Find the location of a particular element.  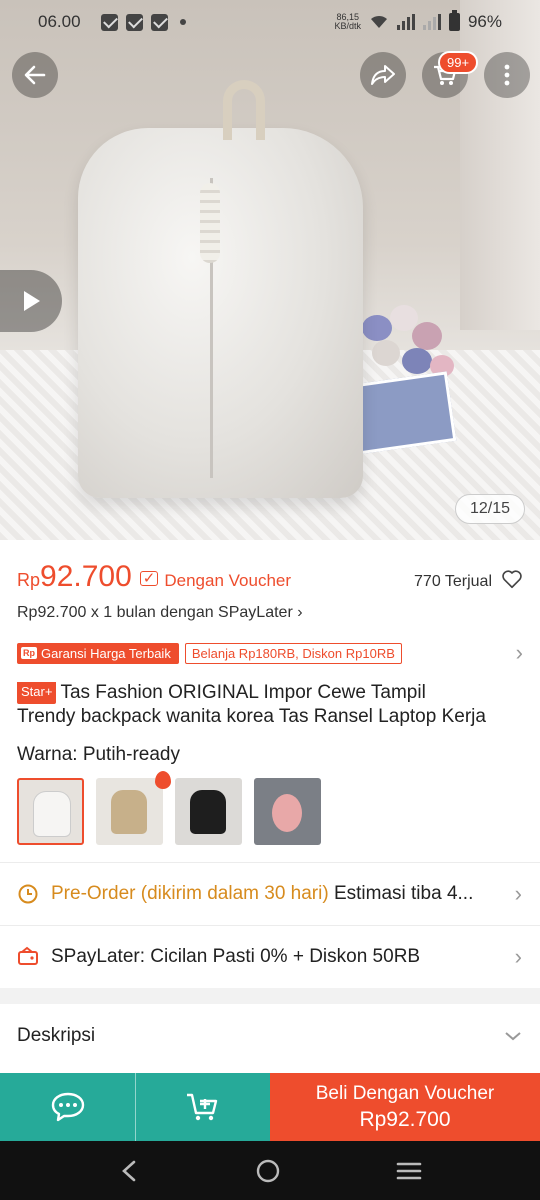

battery-icon is located at coordinates (454, 20).